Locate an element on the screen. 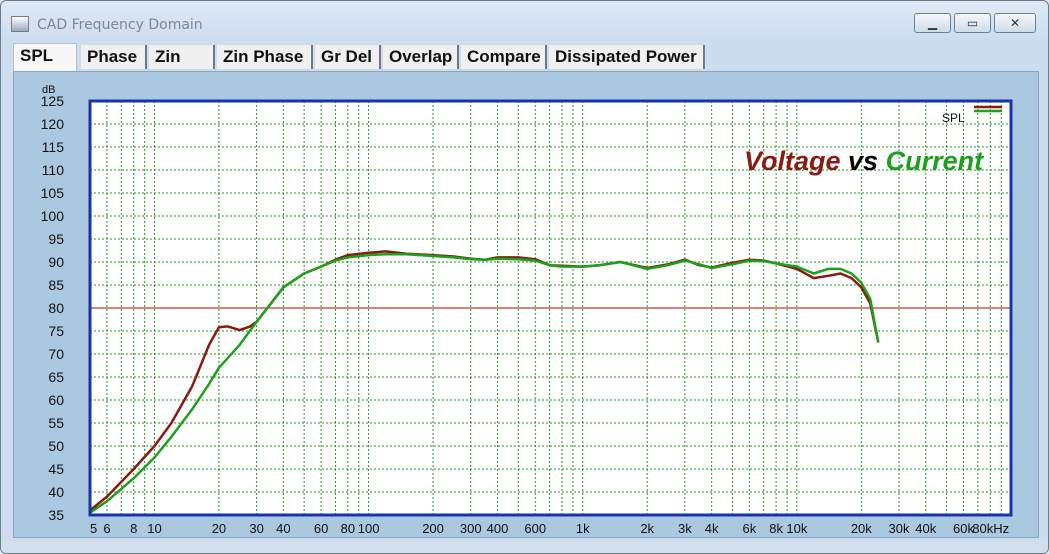 This screenshot has height=554, width=1049. y-tick-label: 95 is located at coordinates (56, 239).